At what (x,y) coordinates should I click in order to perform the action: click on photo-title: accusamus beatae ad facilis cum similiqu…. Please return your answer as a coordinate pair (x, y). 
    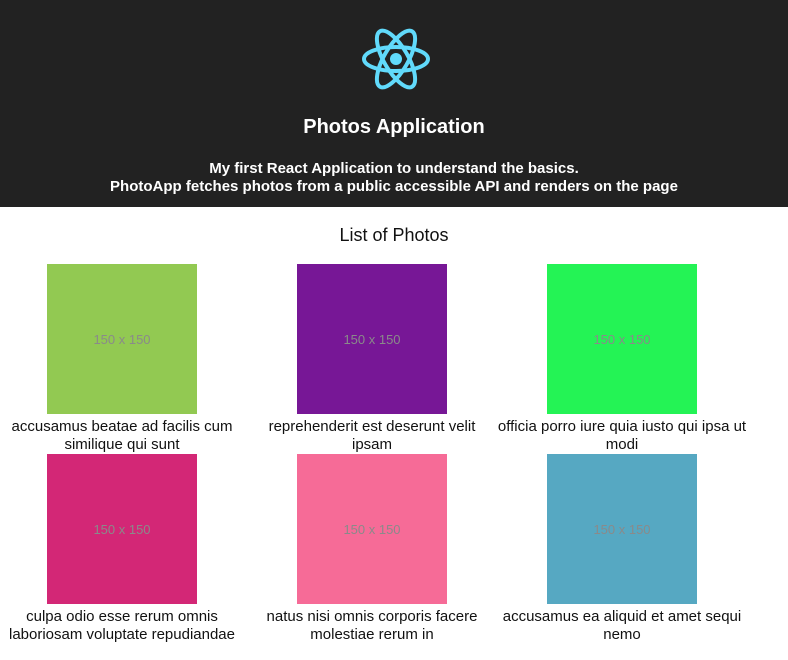
    Looking at the image, I should click on (122, 435).